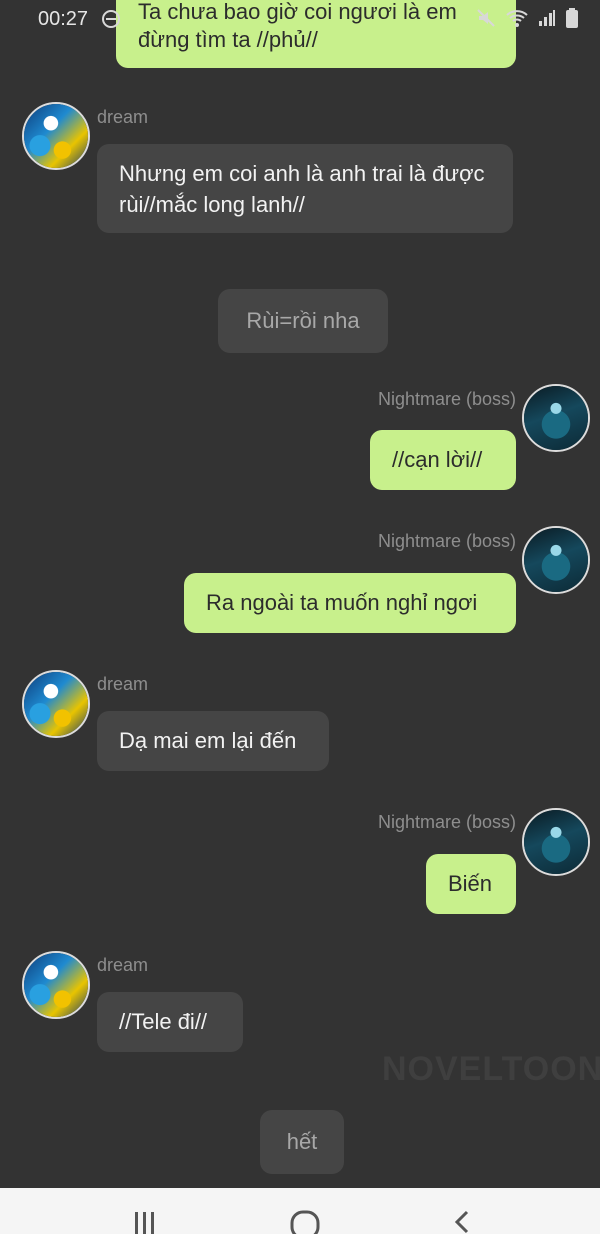 The width and height of the screenshot is (600, 1234). What do you see at coordinates (491, 1069) in the screenshot?
I see `noveltoon-watermark: NOVELTOON` at bounding box center [491, 1069].